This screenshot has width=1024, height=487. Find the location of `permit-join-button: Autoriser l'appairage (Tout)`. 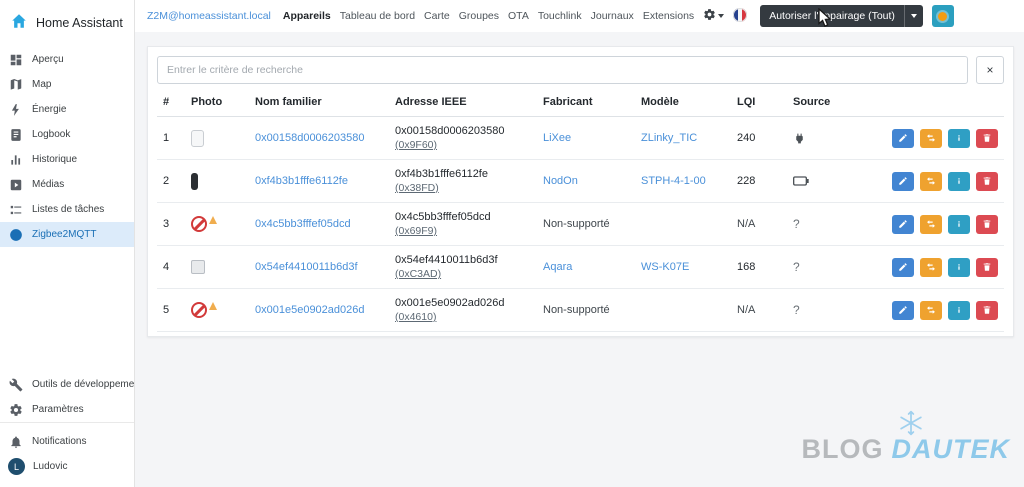

permit-join-button: Autoriser l'appairage (Tout) is located at coordinates (832, 16).